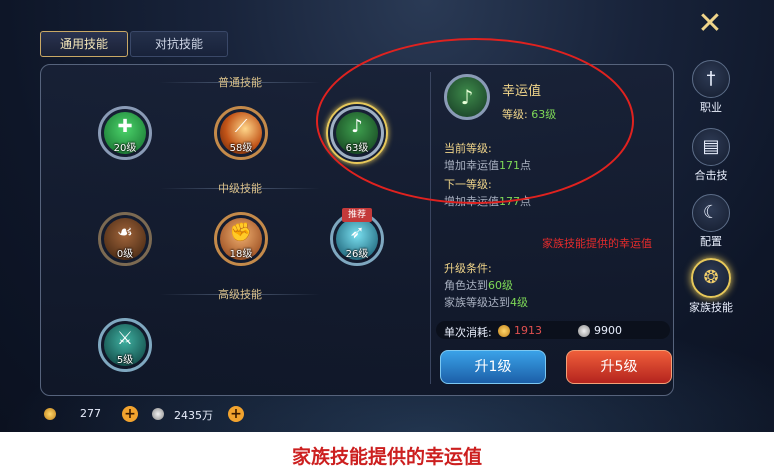  I want to click on skill-slot-heal: ✚ 20级, so click(125, 133).